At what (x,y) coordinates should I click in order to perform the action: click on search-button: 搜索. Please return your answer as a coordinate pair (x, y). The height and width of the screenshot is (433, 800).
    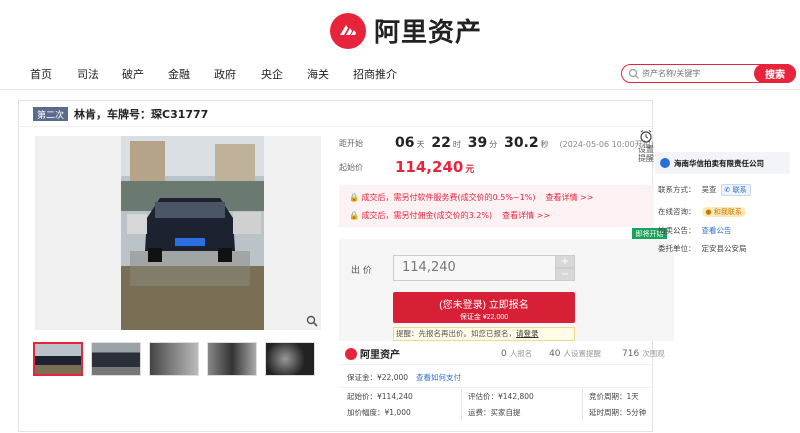
    Looking at the image, I should click on (775, 73).